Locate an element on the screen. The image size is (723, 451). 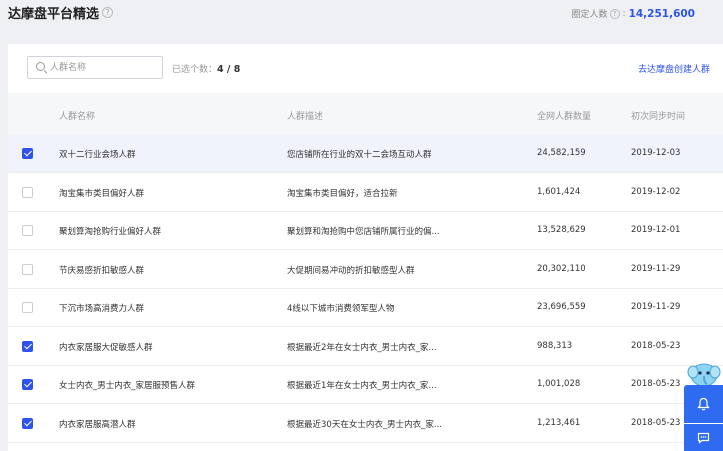
crowd-count: 20,302,110 is located at coordinates (561, 268).